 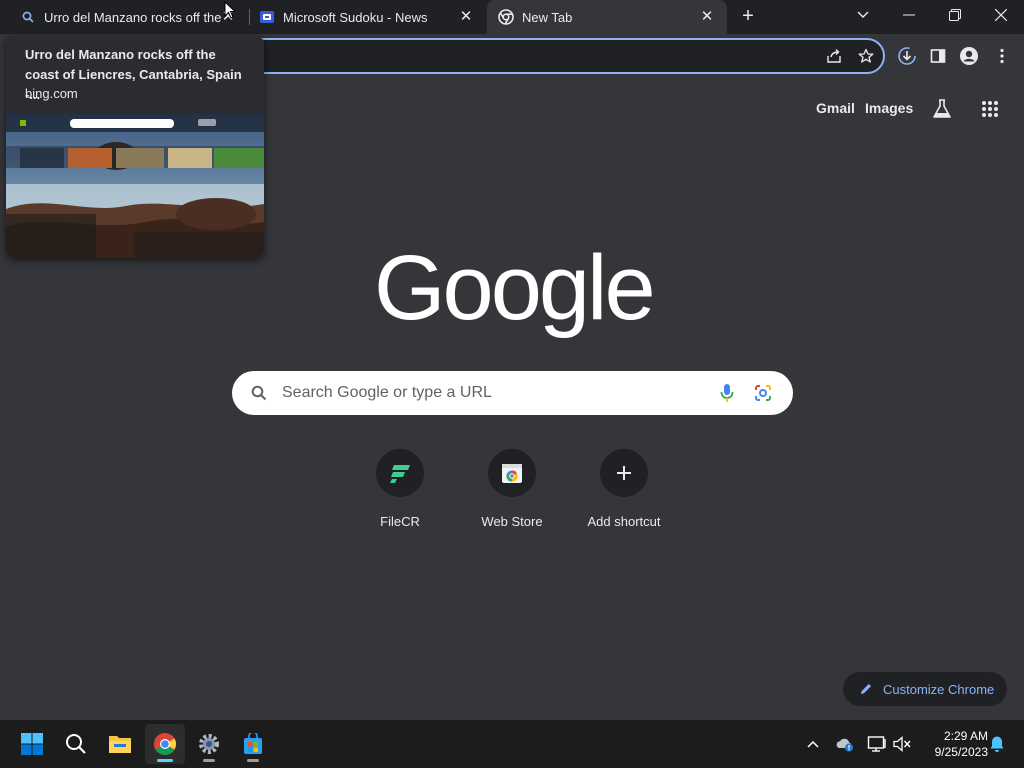 I want to click on windows-start-icon, so click(x=32, y=744).